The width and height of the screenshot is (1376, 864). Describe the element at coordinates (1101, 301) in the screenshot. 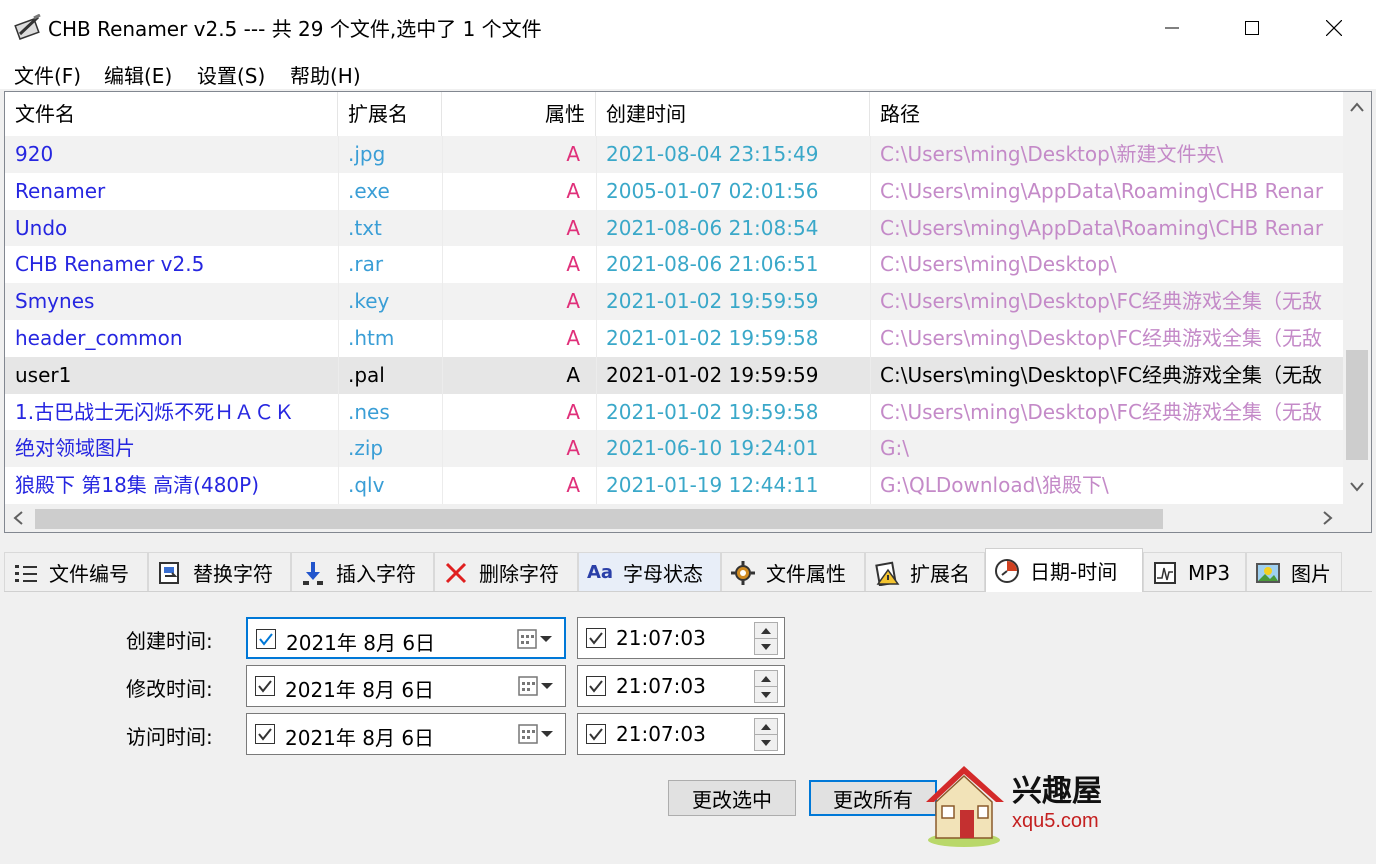

I see `path-cell: C:\Users\ming\Desktop\FC经典游戏全集（无敌` at that location.